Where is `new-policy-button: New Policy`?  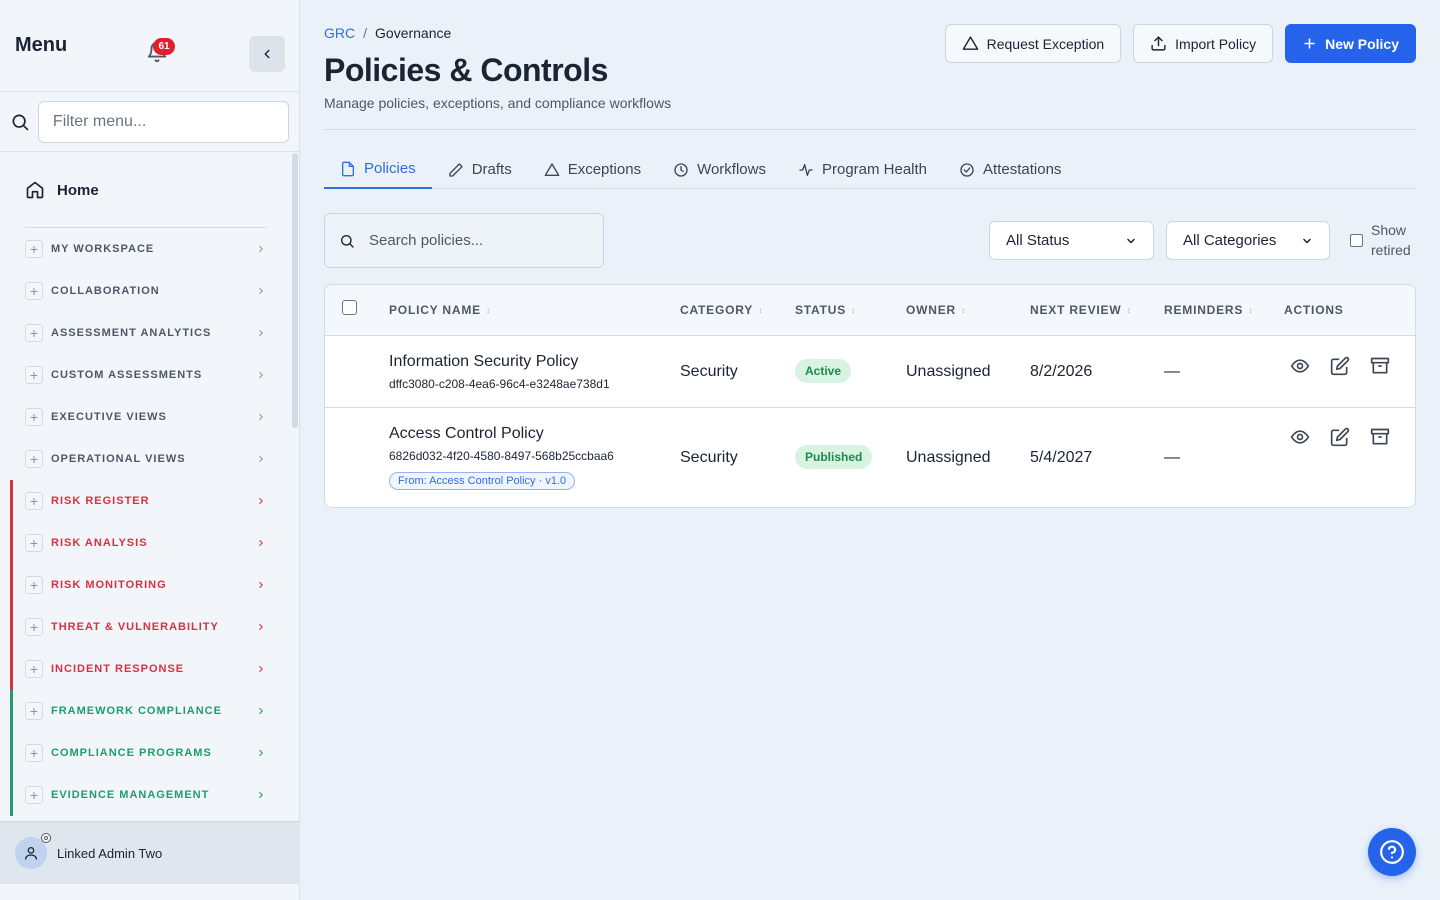 new-policy-button: New Policy is located at coordinates (1350, 43).